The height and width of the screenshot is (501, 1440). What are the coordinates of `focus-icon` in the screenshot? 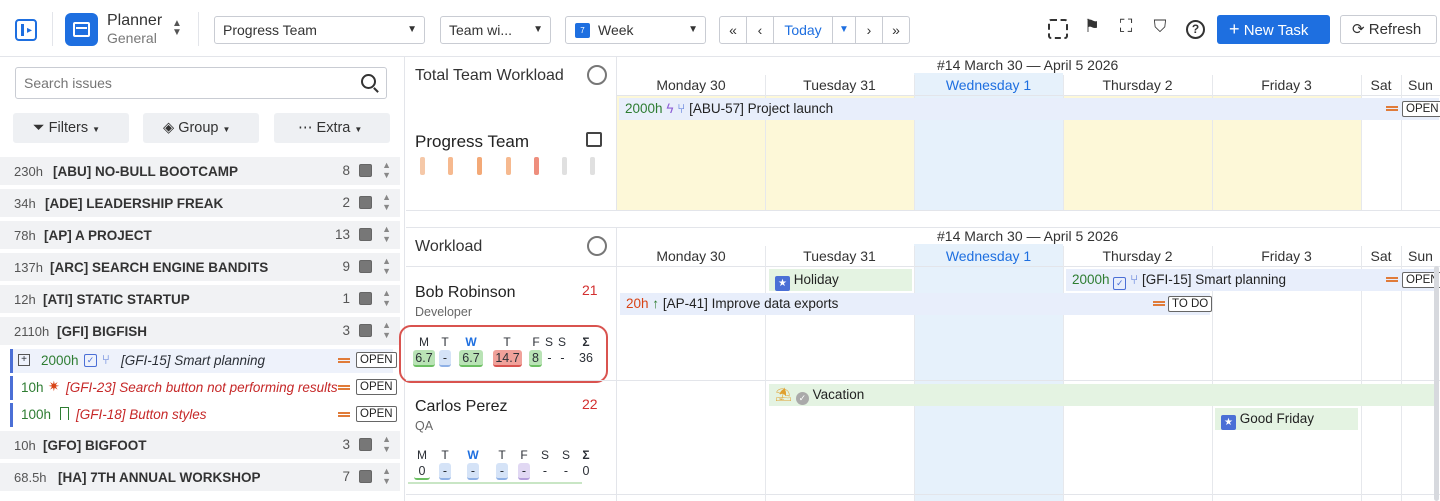 It's located at (1058, 29).